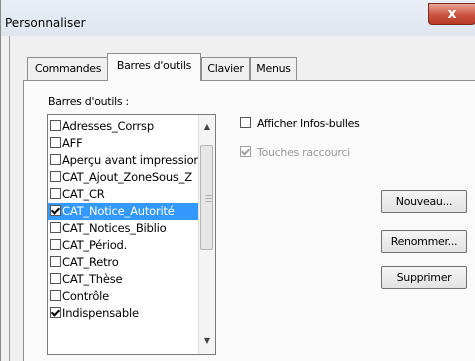  Describe the element at coordinates (108, 126) in the screenshot. I see `list-item-label: Adresses_Corrsp` at that location.